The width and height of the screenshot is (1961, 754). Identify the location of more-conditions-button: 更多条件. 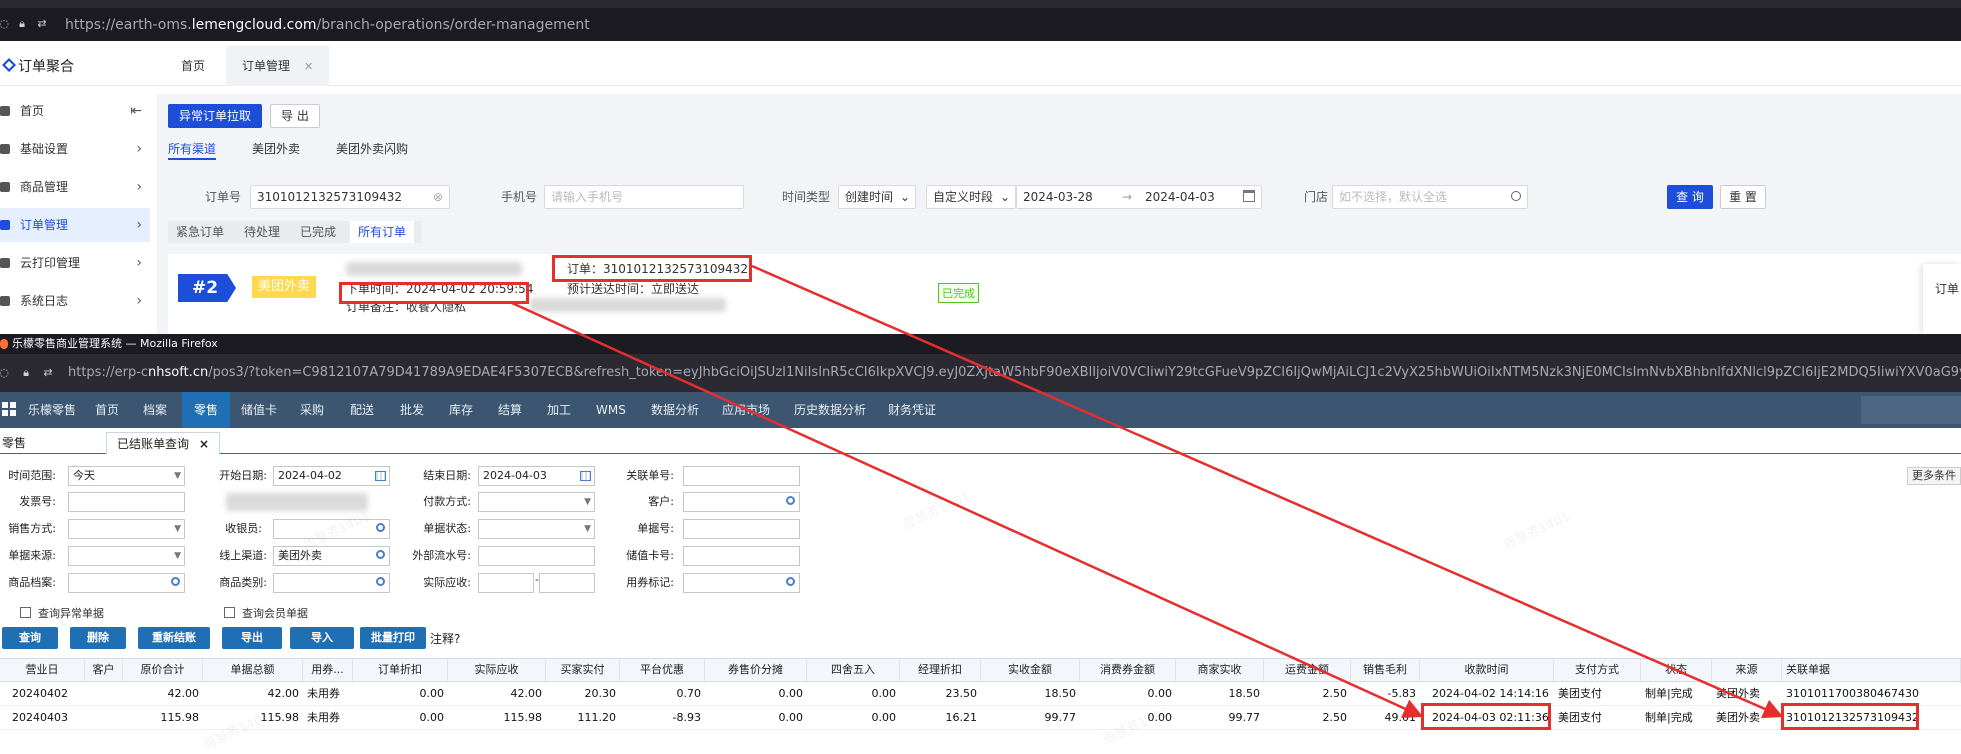
(1934, 476).